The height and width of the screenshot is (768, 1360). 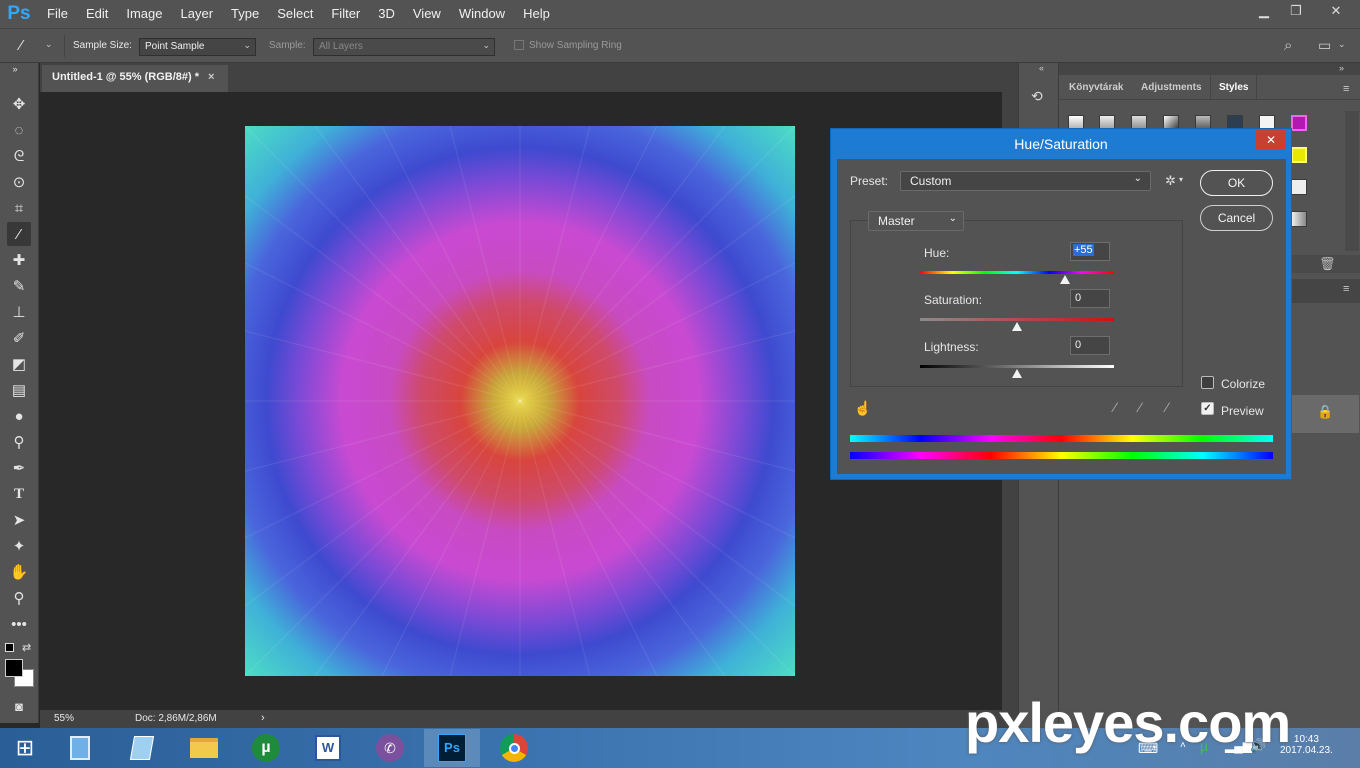 I want to click on zoom-level: 55%, so click(x=64, y=718).